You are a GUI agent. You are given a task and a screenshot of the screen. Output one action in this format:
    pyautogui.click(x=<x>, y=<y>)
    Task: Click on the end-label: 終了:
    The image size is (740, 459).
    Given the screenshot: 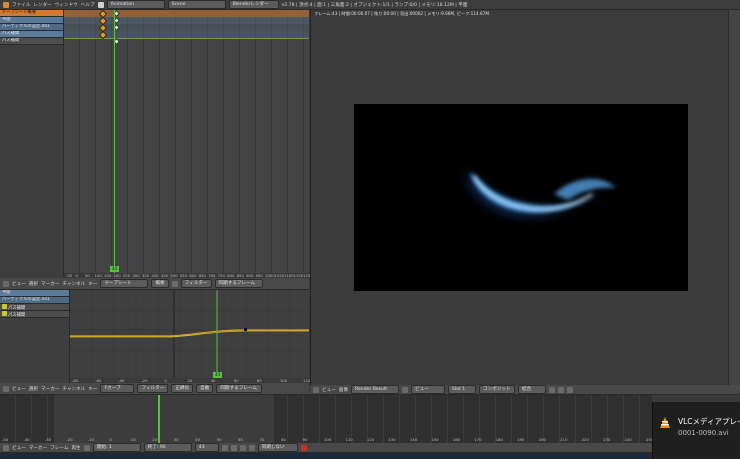 What is the action you would take?
    pyautogui.click(x=153, y=447)
    